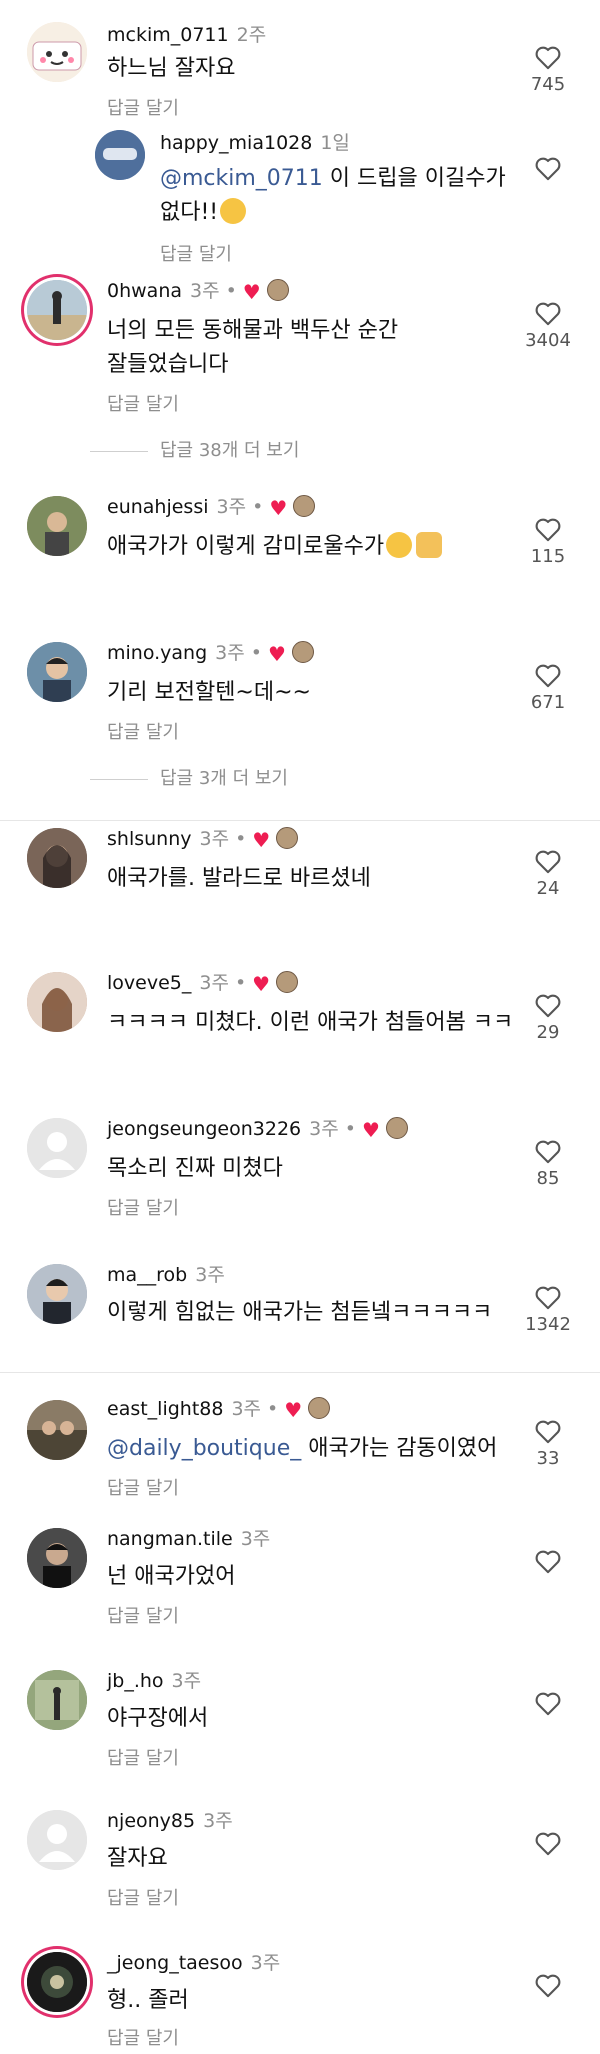 This screenshot has height=2054, width=600. I want to click on comment-text: 기리 보전할텐~데~~, so click(209, 692).